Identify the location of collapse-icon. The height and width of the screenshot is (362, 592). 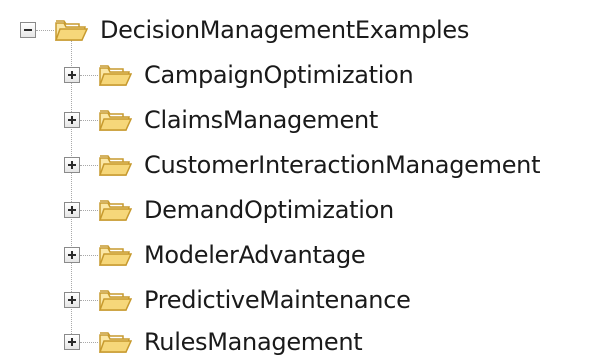
(28, 30).